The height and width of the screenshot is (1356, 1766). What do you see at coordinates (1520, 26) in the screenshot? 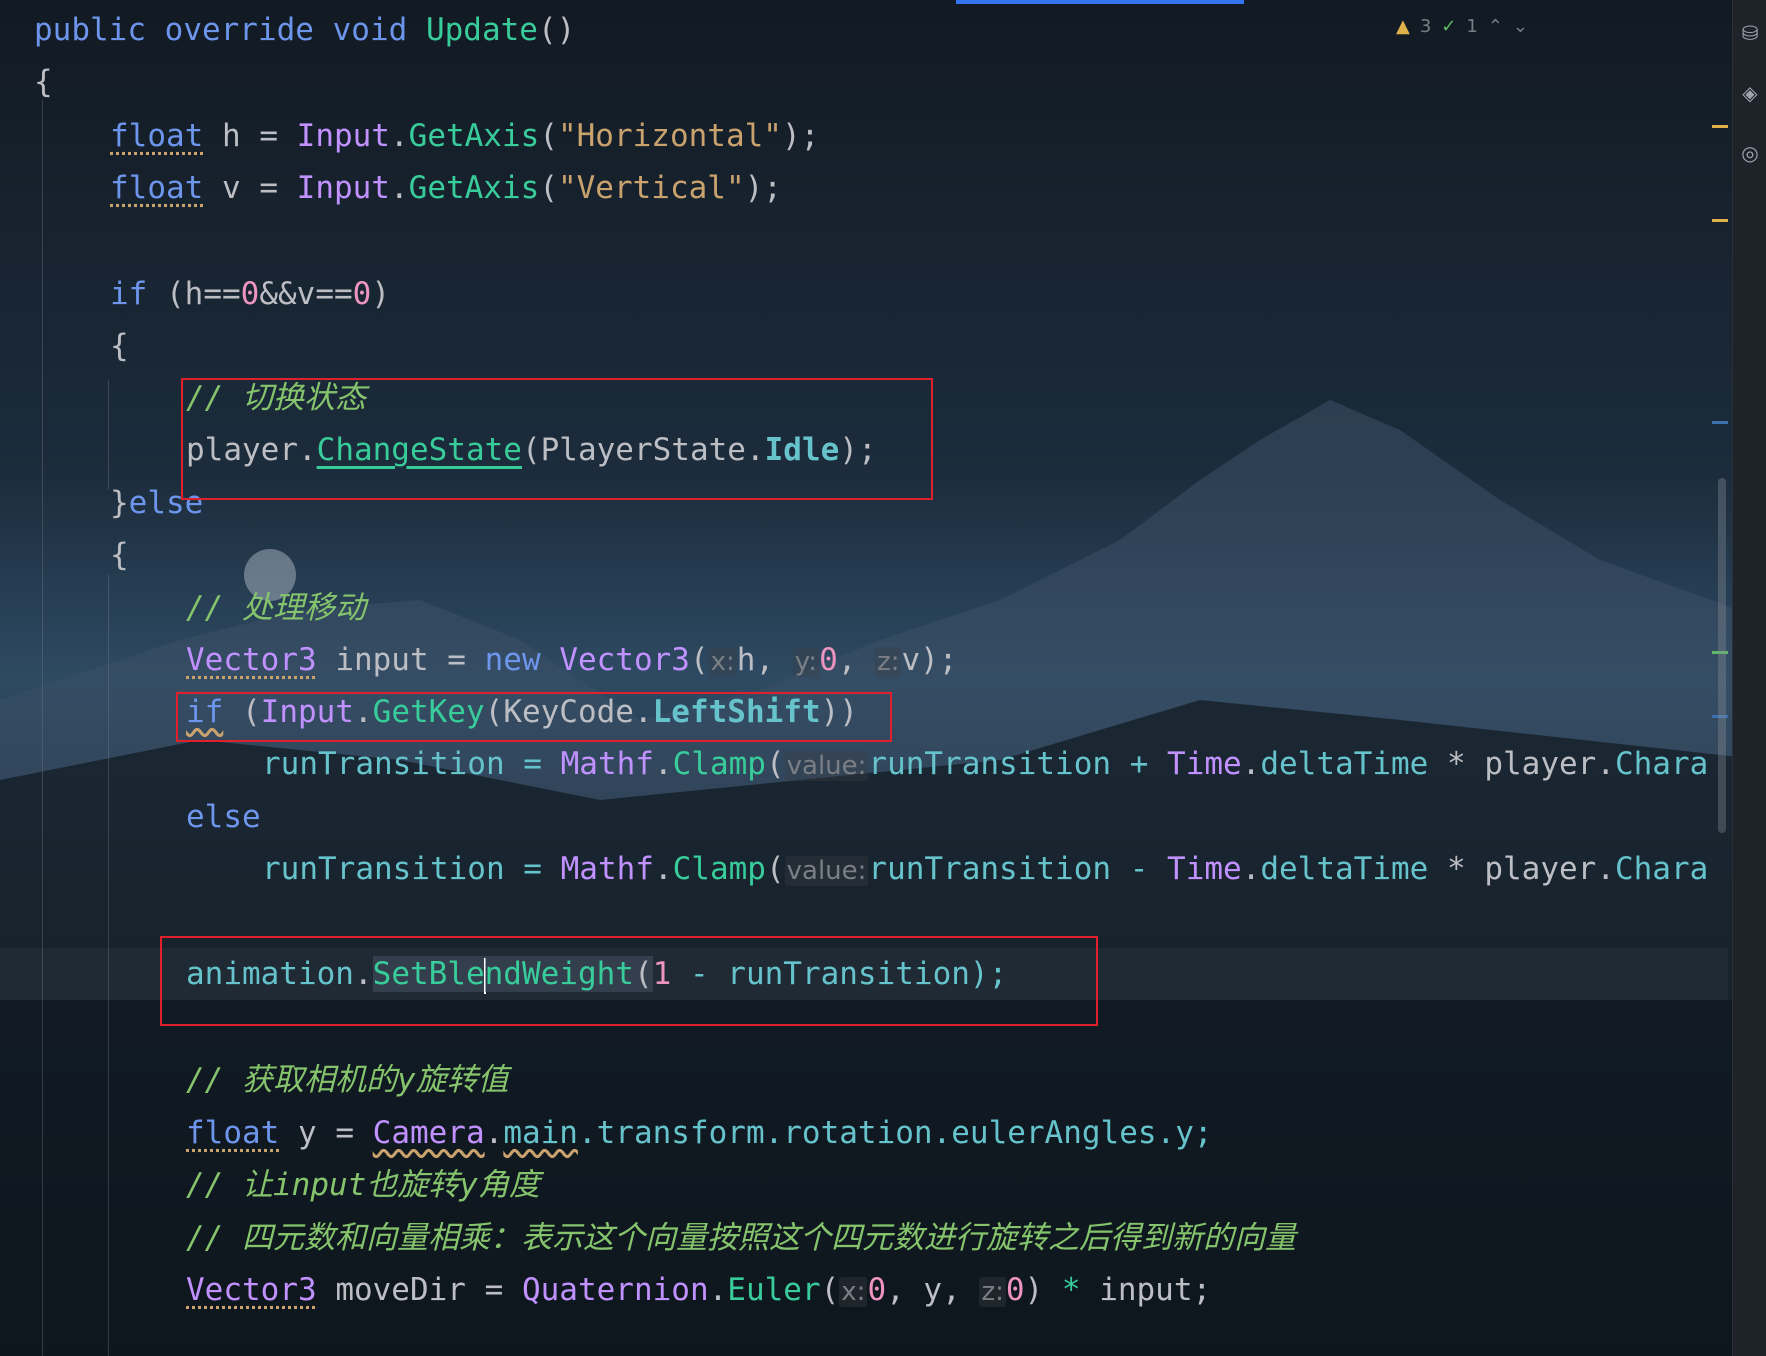
I see `chevron-down-icon: ⌄` at bounding box center [1520, 26].